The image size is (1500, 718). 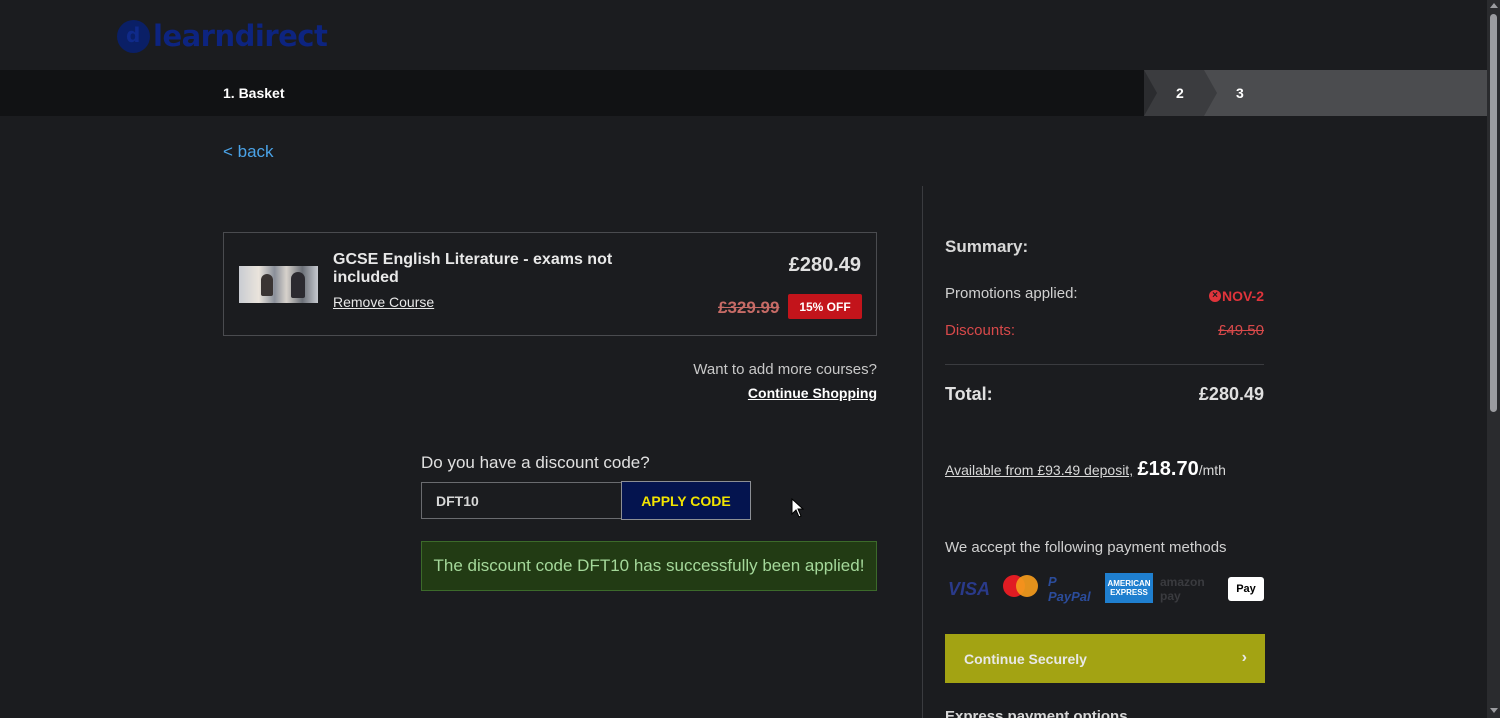 I want to click on scroll-up-icon, so click(x=1494, y=5).